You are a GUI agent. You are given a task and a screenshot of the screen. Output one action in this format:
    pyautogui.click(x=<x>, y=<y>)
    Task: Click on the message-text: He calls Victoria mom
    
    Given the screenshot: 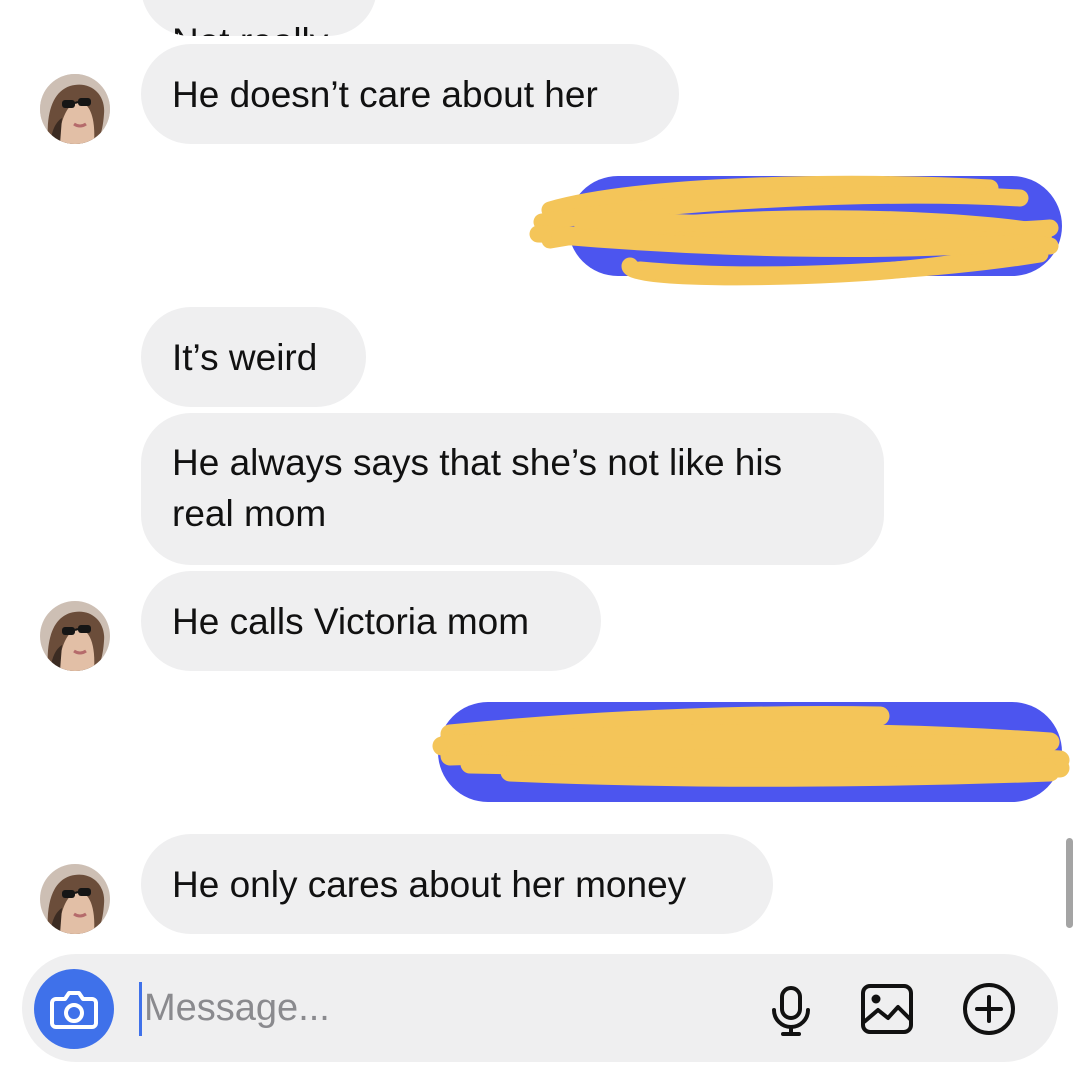 What is the action you would take?
    pyautogui.click(x=351, y=621)
    